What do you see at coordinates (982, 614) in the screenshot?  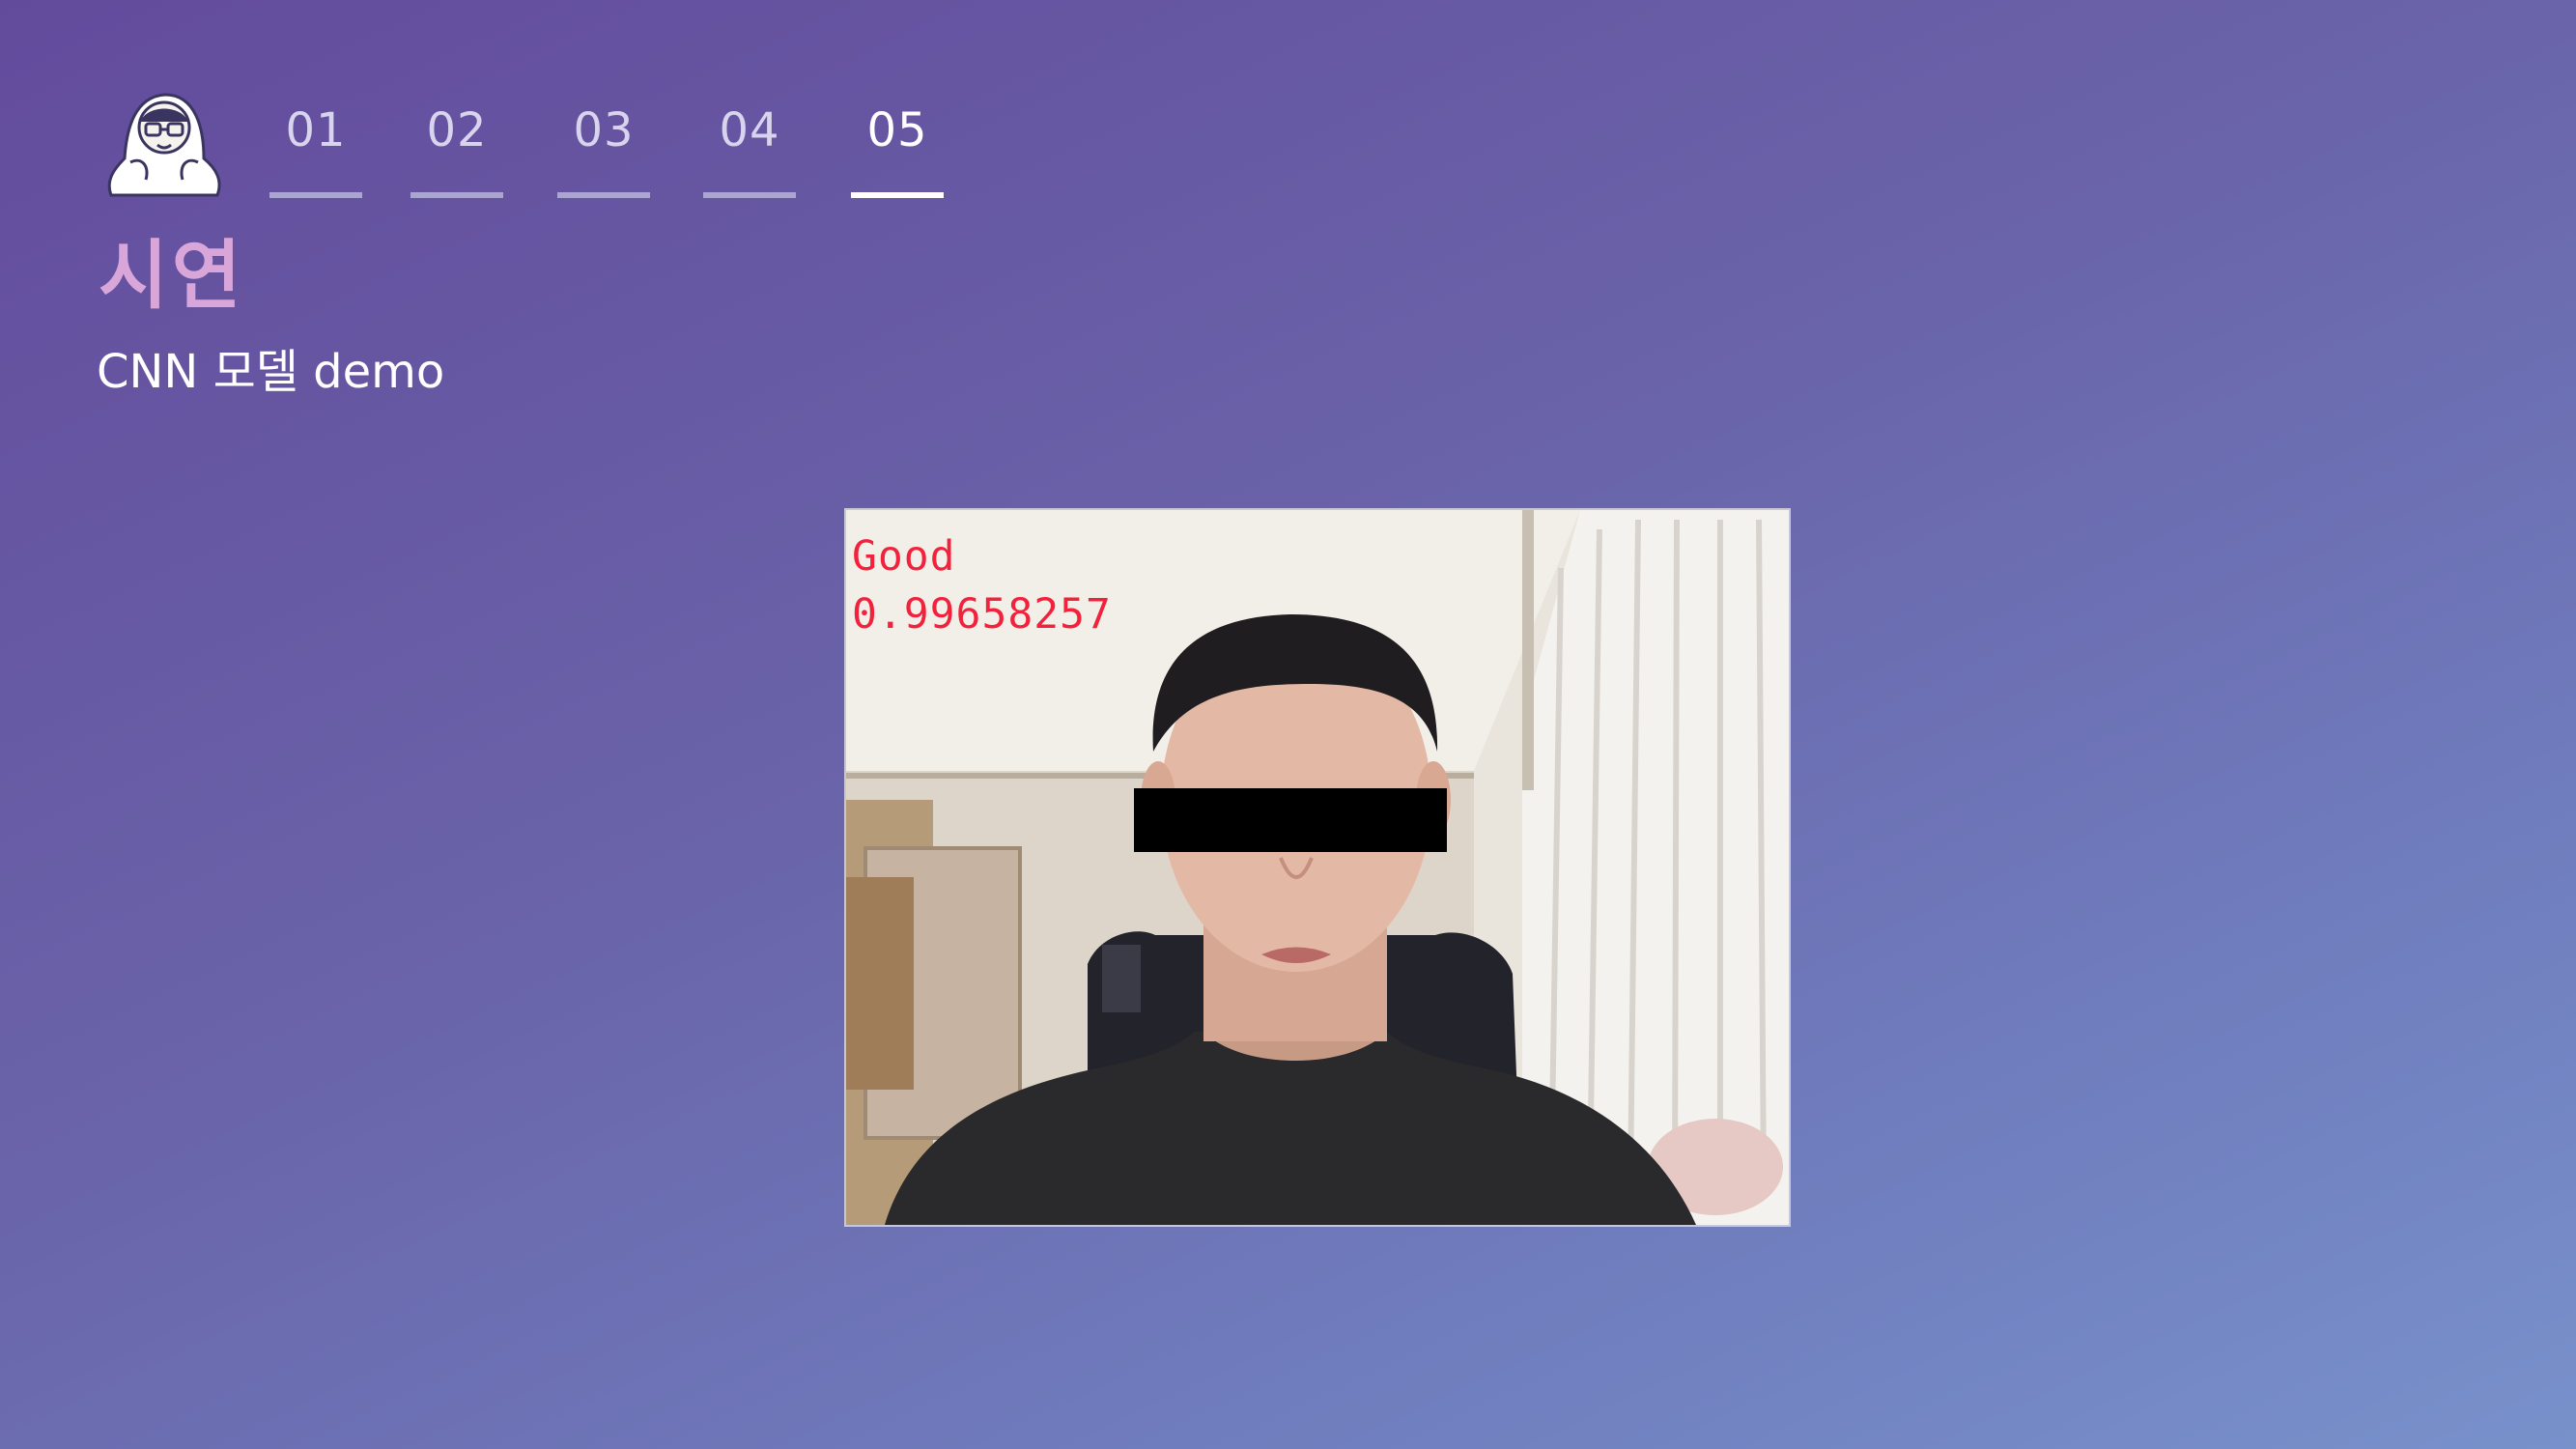 I see `prediction-score: 0.99658257` at bounding box center [982, 614].